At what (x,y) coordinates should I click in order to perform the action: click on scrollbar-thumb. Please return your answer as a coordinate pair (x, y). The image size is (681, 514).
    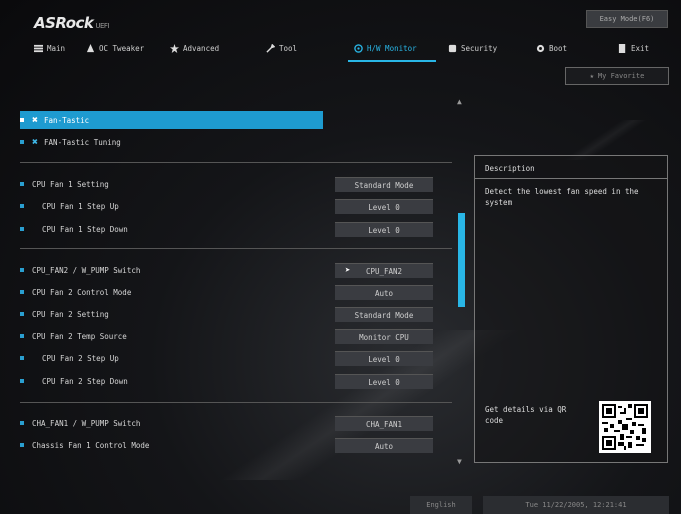
    Looking at the image, I should click on (461, 260).